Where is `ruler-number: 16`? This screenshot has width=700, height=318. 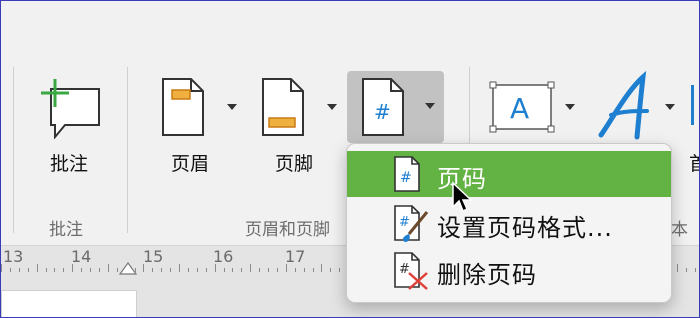 ruler-number: 16 is located at coordinates (223, 256).